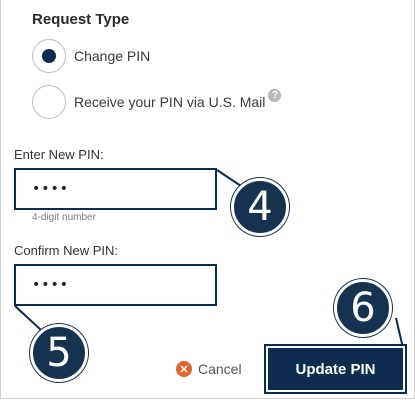  Describe the element at coordinates (66, 250) in the screenshot. I see `confirm-pin-label: Confirm New PIN:` at that location.